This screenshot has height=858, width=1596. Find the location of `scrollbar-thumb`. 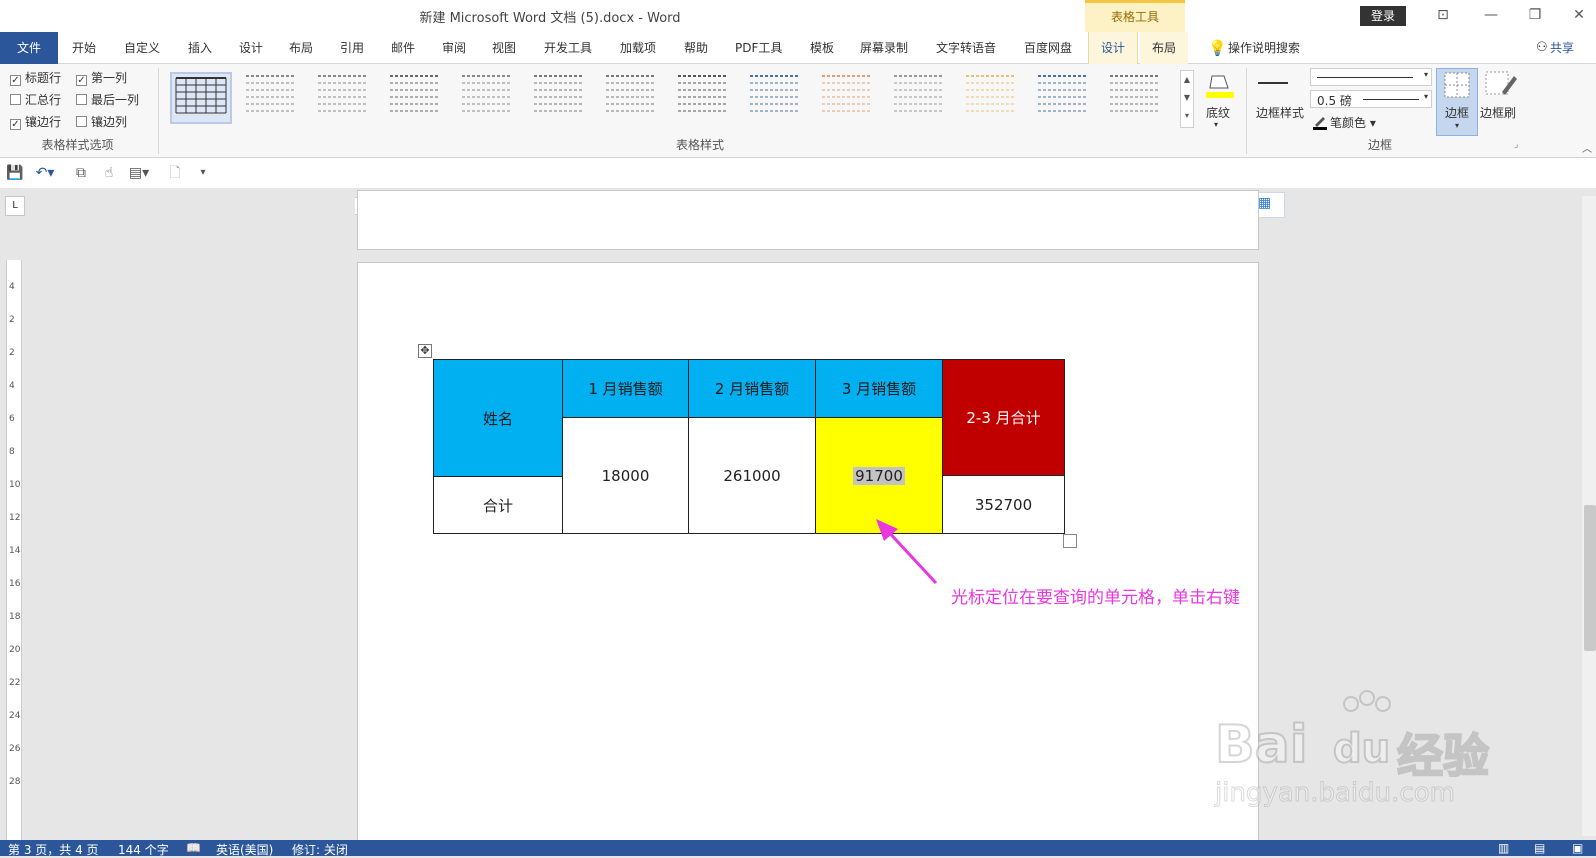

scrollbar-thumb is located at coordinates (1590, 578).